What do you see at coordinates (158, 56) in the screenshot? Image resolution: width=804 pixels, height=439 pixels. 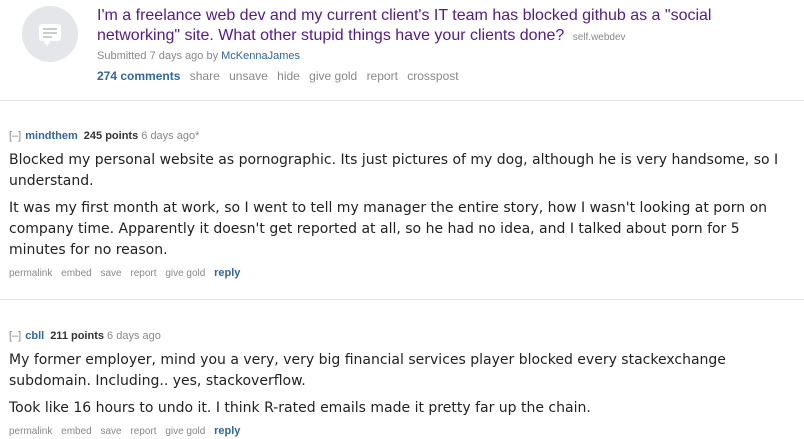 I see `submitted-text: Submitted 7 days ago by` at bounding box center [158, 56].